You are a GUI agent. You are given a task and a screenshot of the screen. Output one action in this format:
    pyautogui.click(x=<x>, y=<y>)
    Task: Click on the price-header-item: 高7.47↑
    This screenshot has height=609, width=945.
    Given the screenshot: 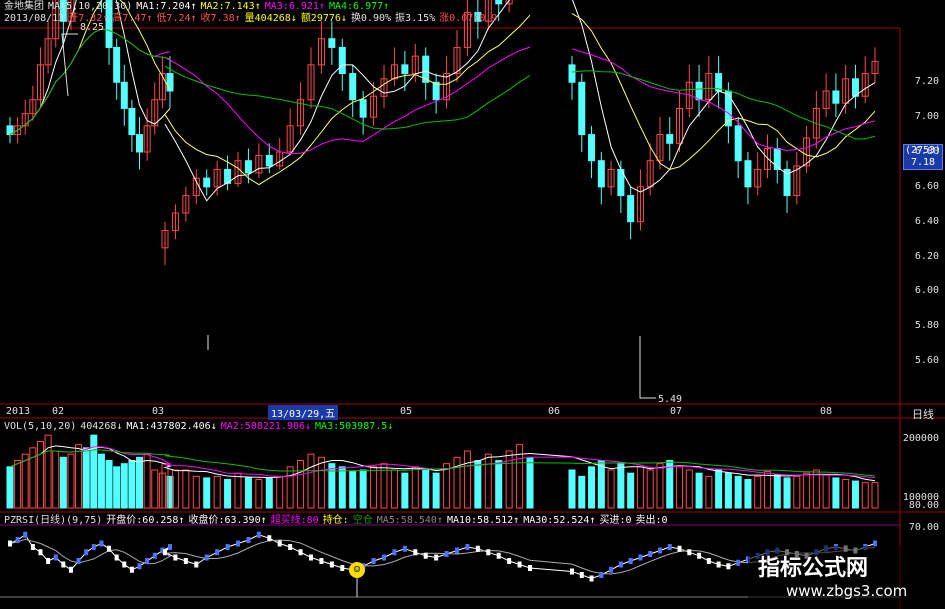 What is the action you would take?
    pyautogui.click(x=132, y=18)
    